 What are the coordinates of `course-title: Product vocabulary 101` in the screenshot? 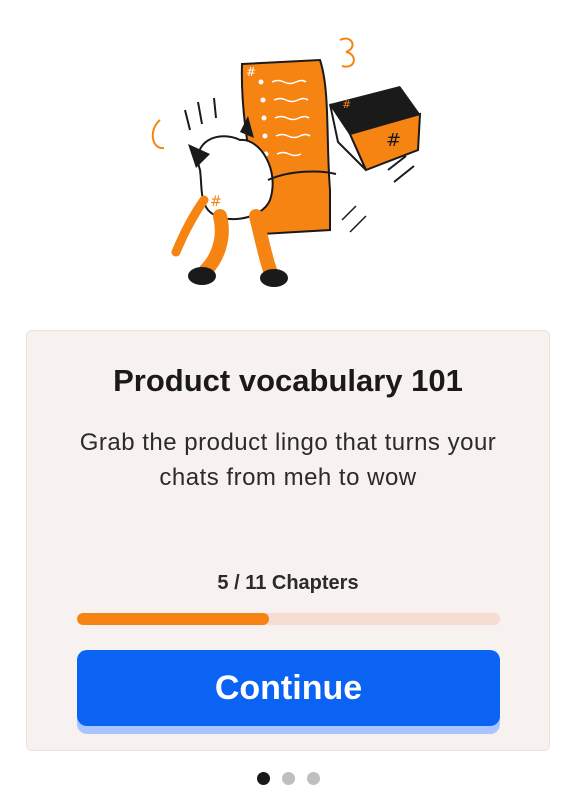 It's located at (288, 380).